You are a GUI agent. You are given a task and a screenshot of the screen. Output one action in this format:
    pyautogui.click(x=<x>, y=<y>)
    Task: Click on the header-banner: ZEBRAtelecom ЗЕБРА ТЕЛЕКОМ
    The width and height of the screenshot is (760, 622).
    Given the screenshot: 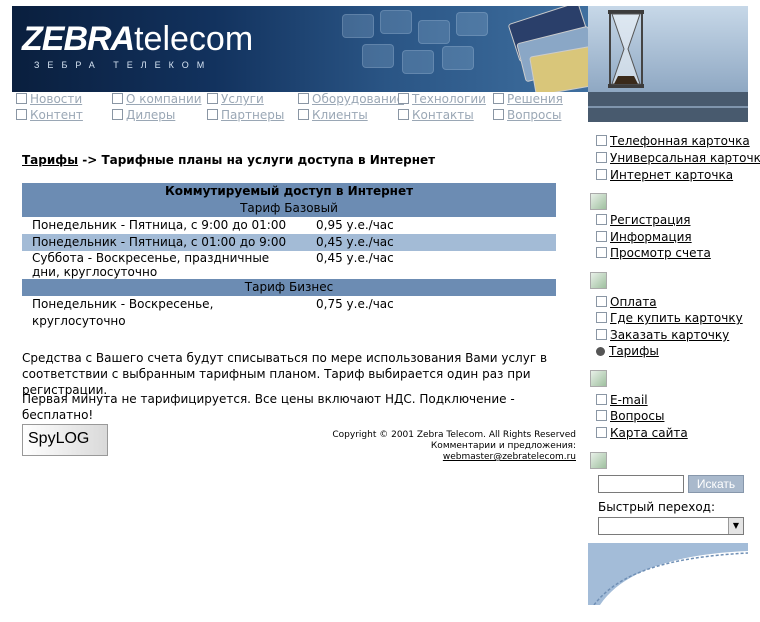 What is the action you would take?
    pyautogui.click(x=300, y=49)
    